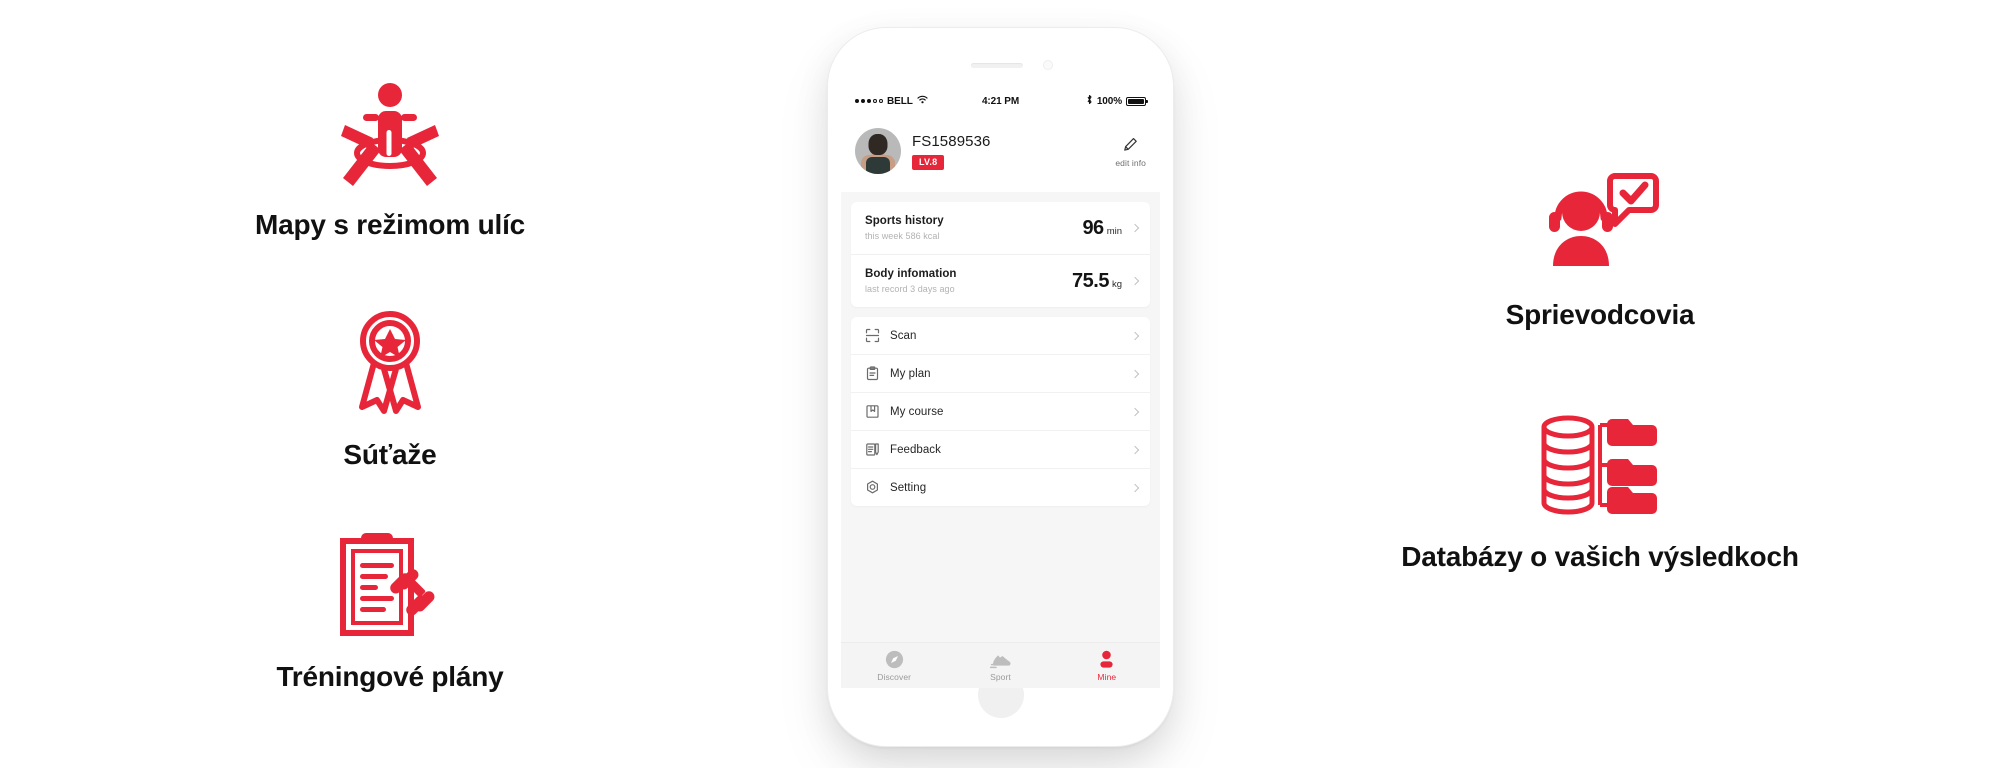  I want to click on feature-label: Mapy s režimom ulíc, so click(390, 224).